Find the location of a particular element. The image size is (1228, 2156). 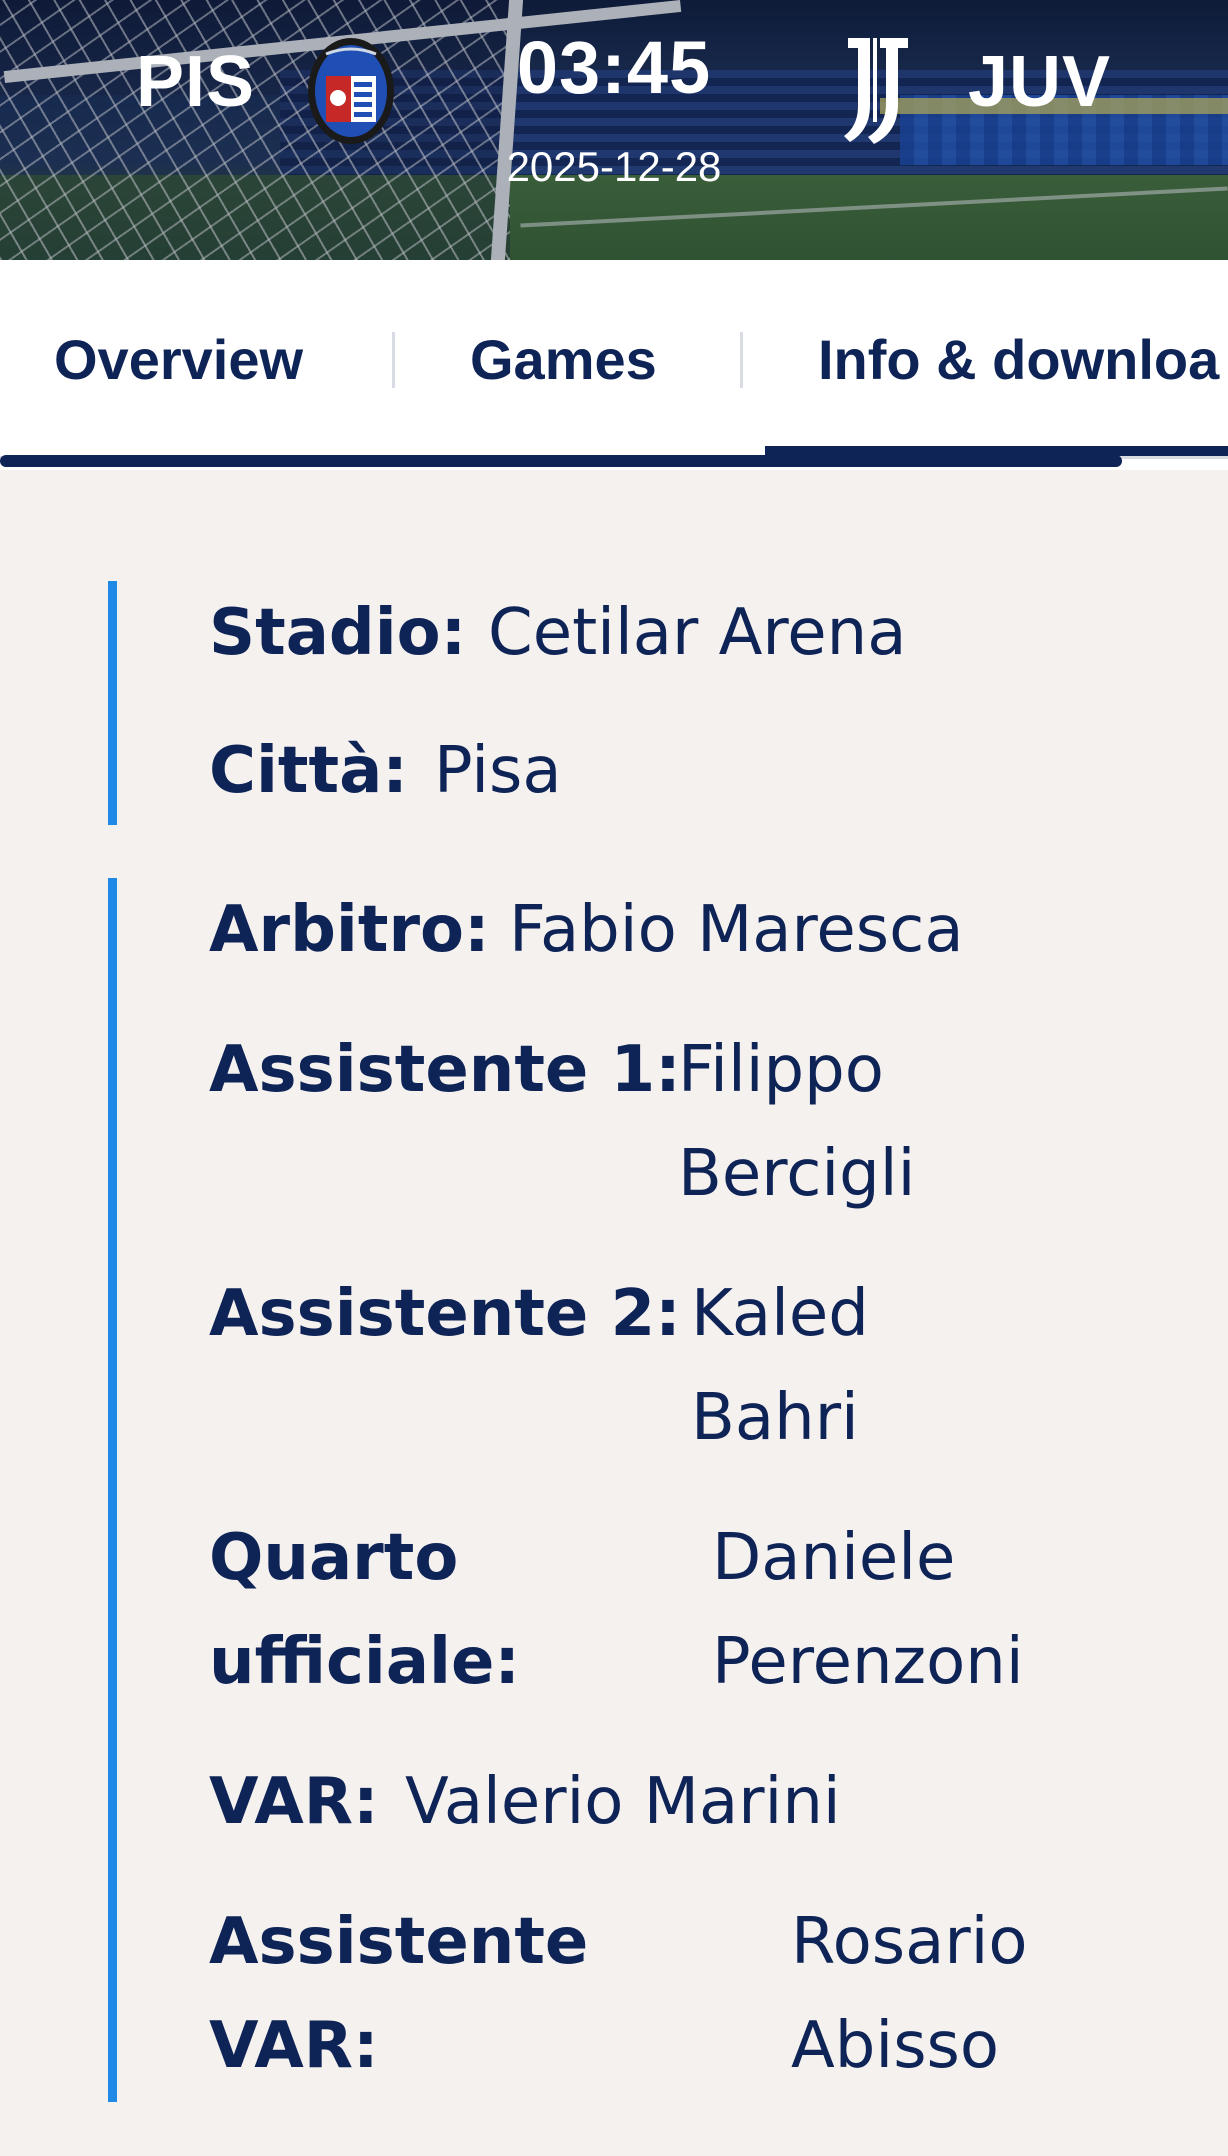

avar-value-line2: Abisso is located at coordinates (895, 2046).